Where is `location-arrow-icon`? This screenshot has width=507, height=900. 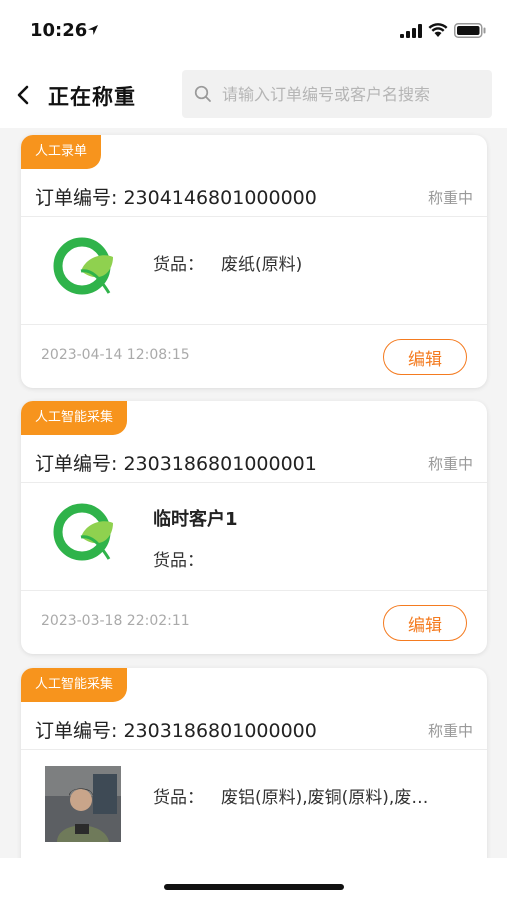
location-arrow-icon is located at coordinates (93, 30).